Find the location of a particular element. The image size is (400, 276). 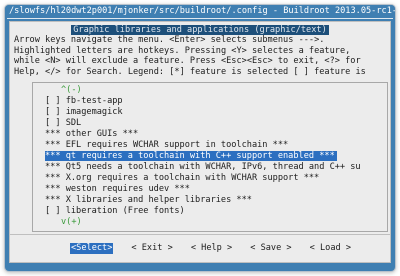

menu-item-sdl: [ ] SDL is located at coordinates (63, 123).